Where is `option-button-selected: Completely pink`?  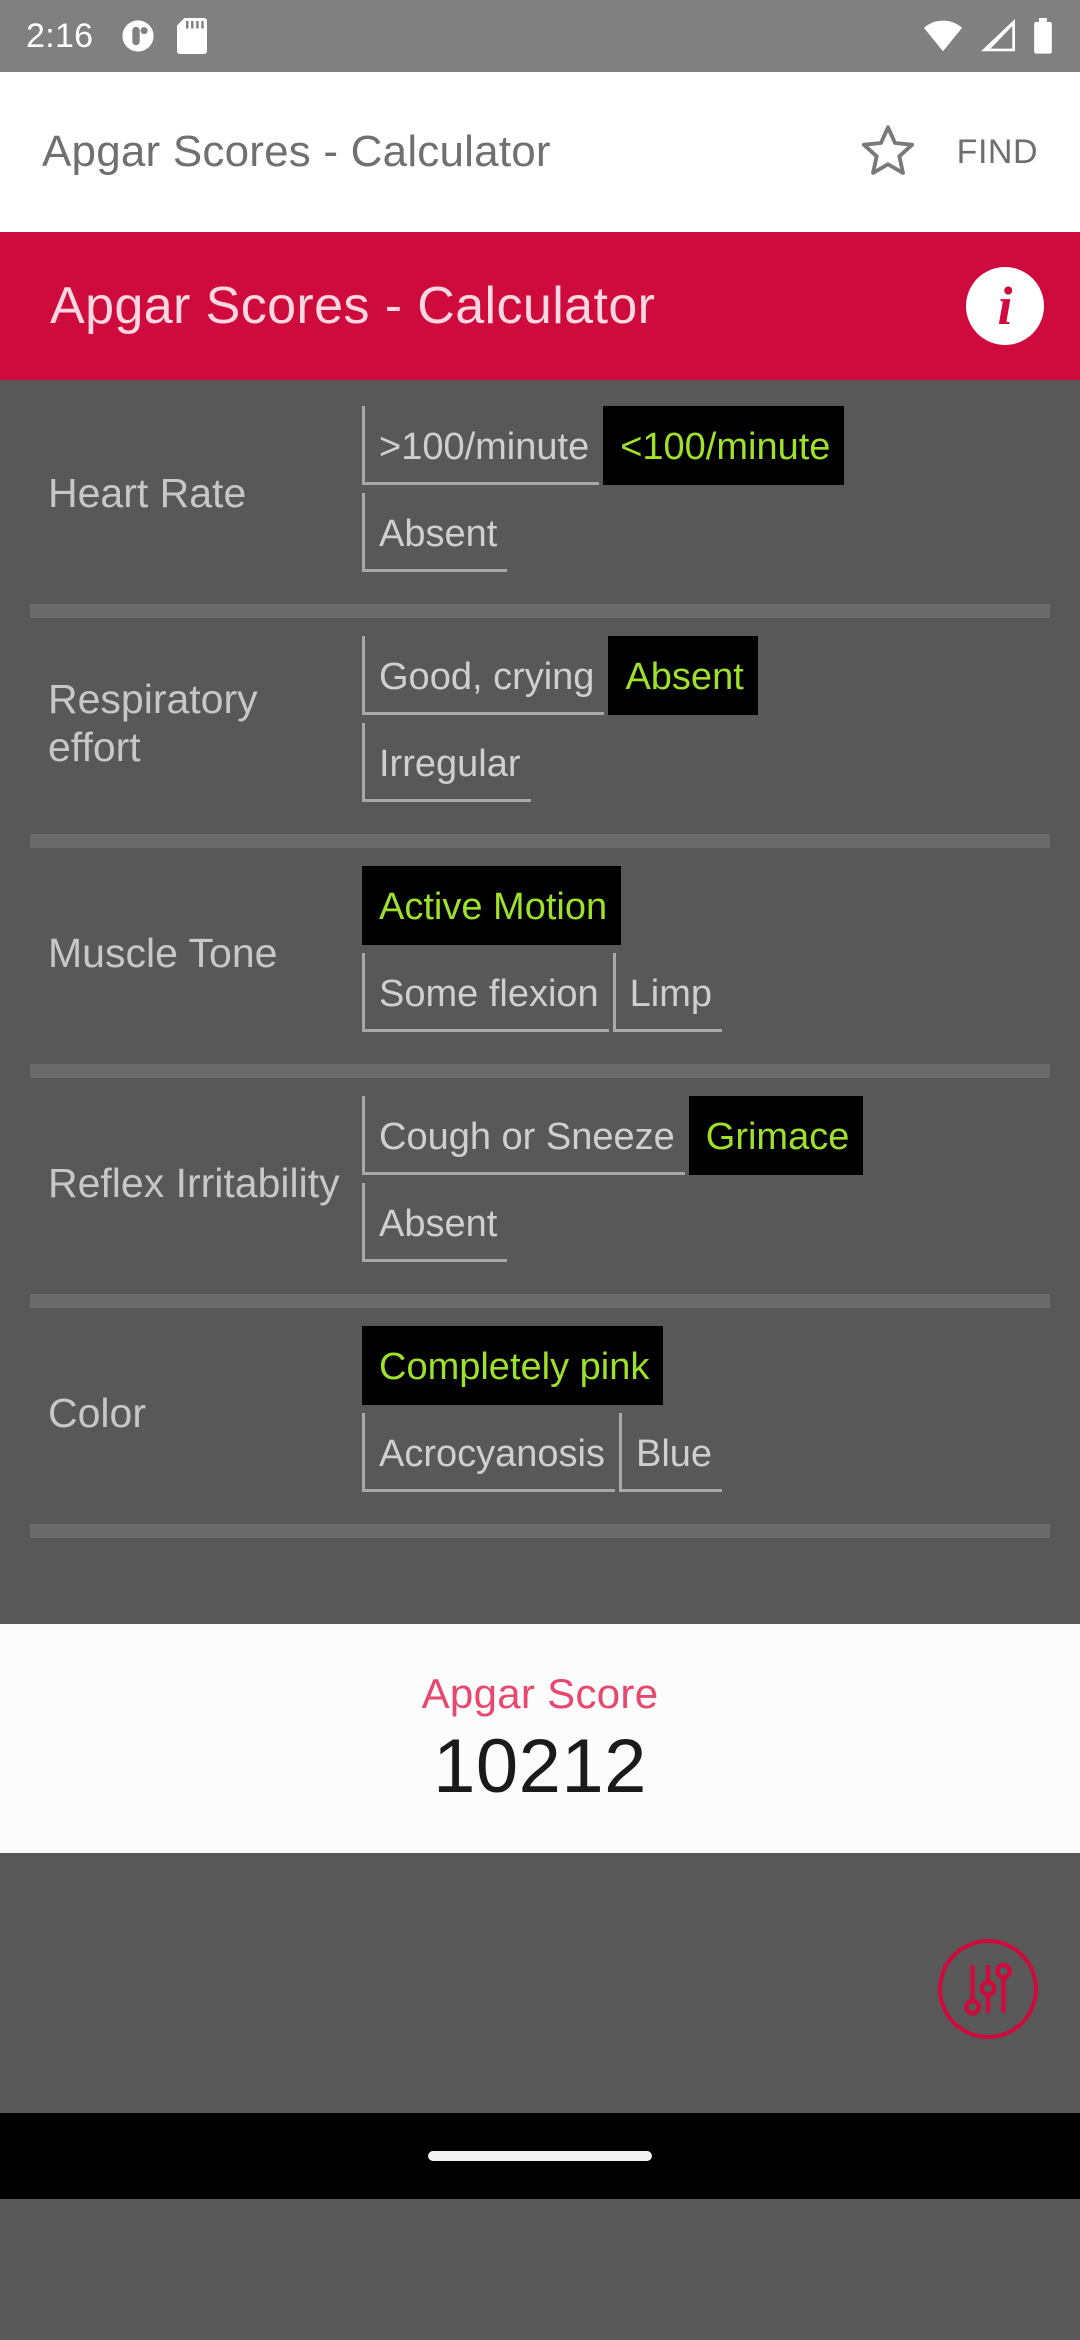 option-button-selected: Completely pink is located at coordinates (513, 1365).